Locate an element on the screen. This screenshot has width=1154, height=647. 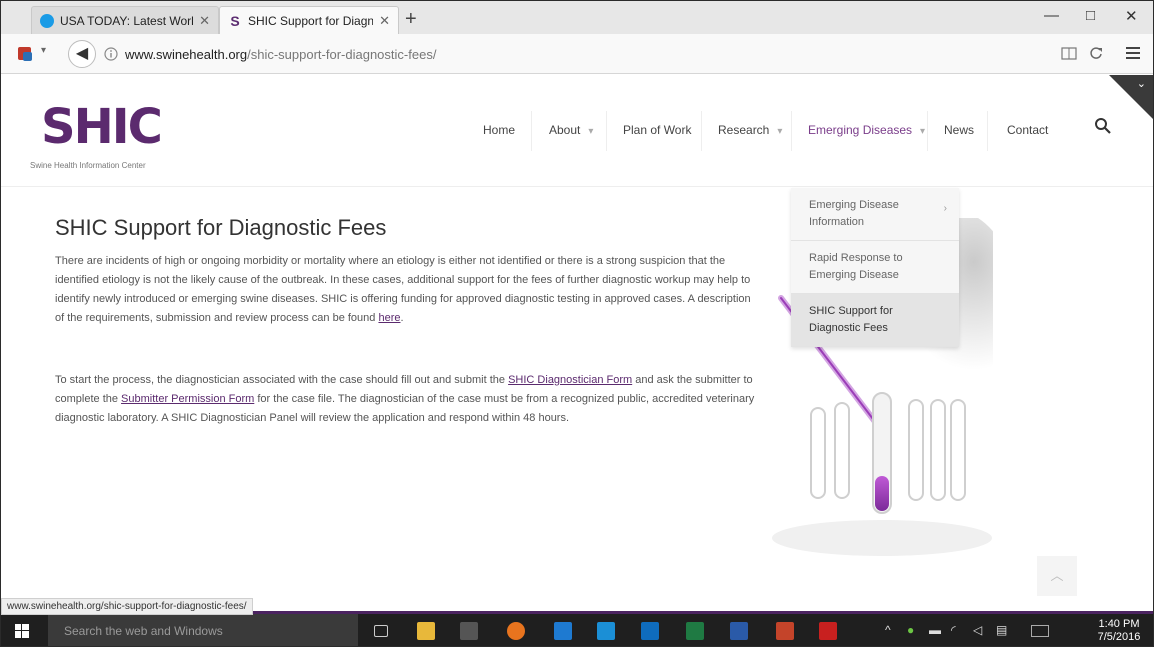
nav-label: Contact is located at coordinates (1028, 130).